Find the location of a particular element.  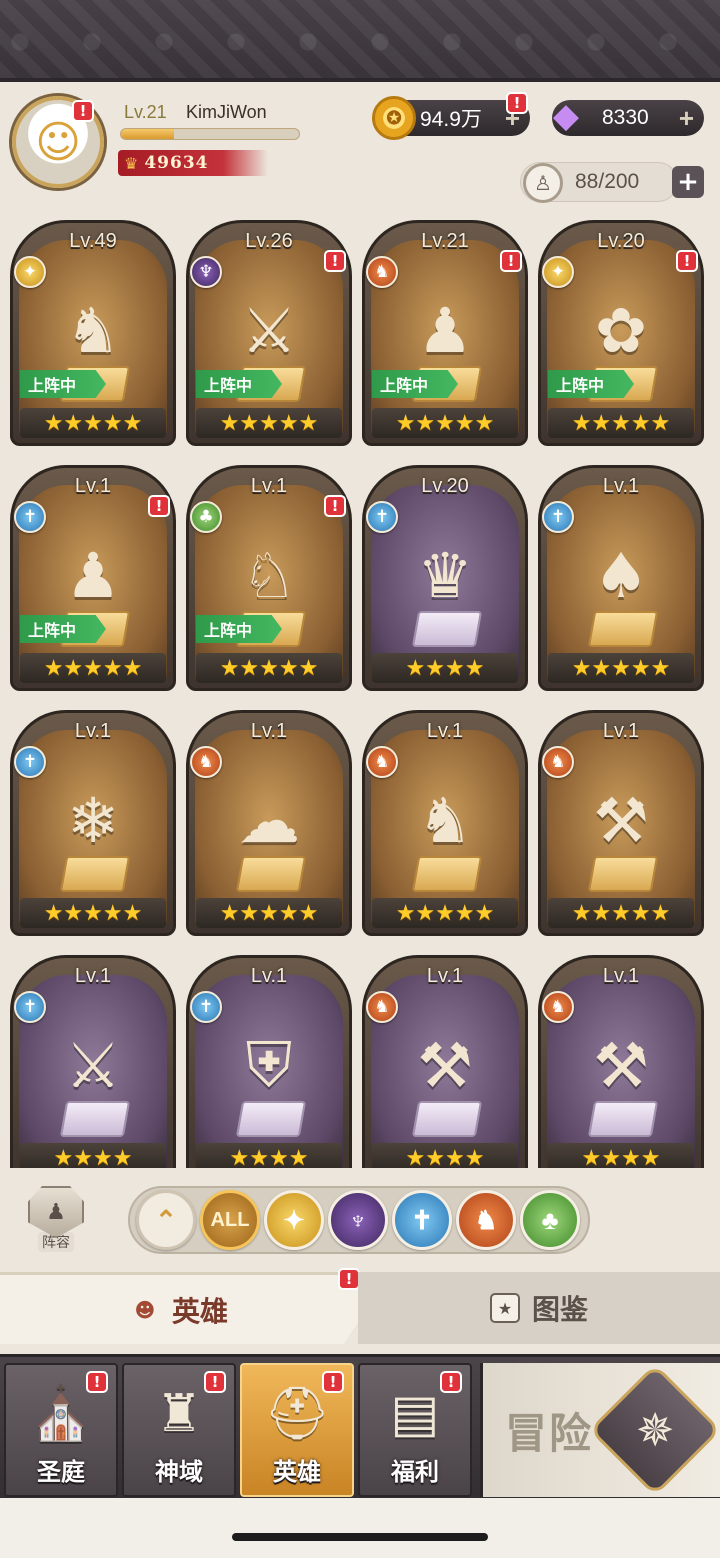

nav-item-icon: ▤ is located at coordinates (415, 1414).